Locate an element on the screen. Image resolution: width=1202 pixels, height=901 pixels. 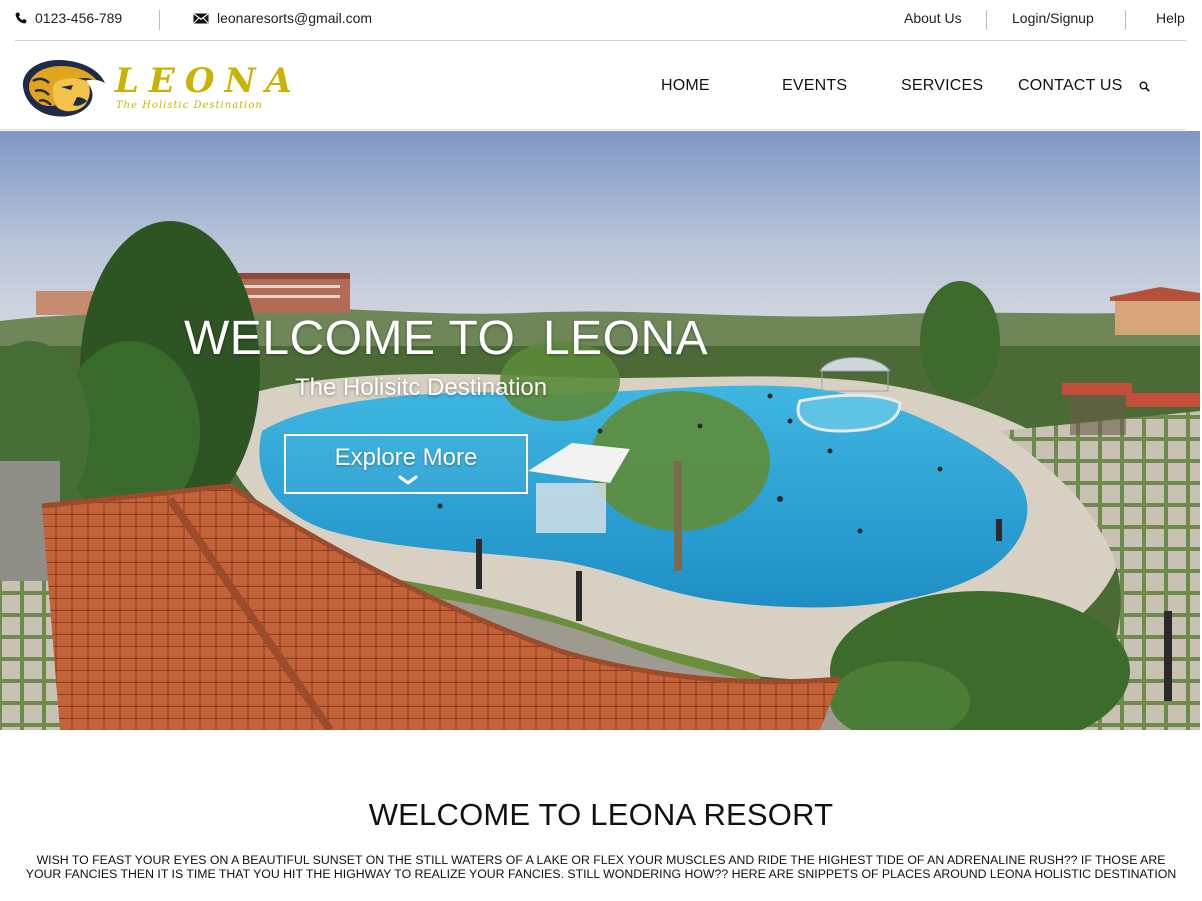
help-link: Help is located at coordinates (1170, 18).